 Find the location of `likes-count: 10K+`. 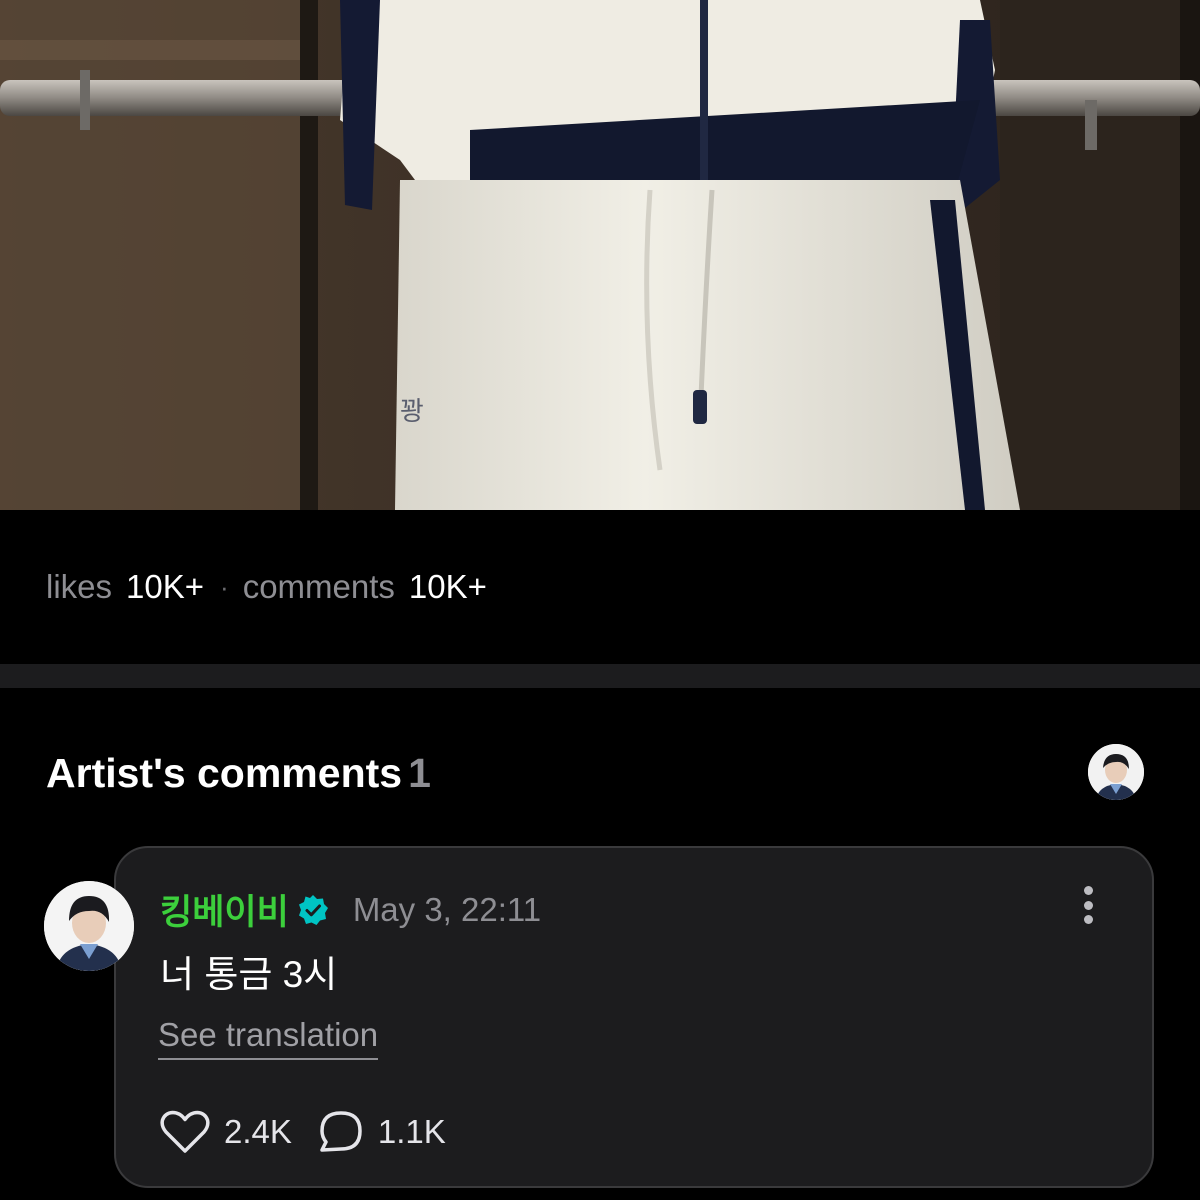

likes-count: 10K+ is located at coordinates (165, 587).